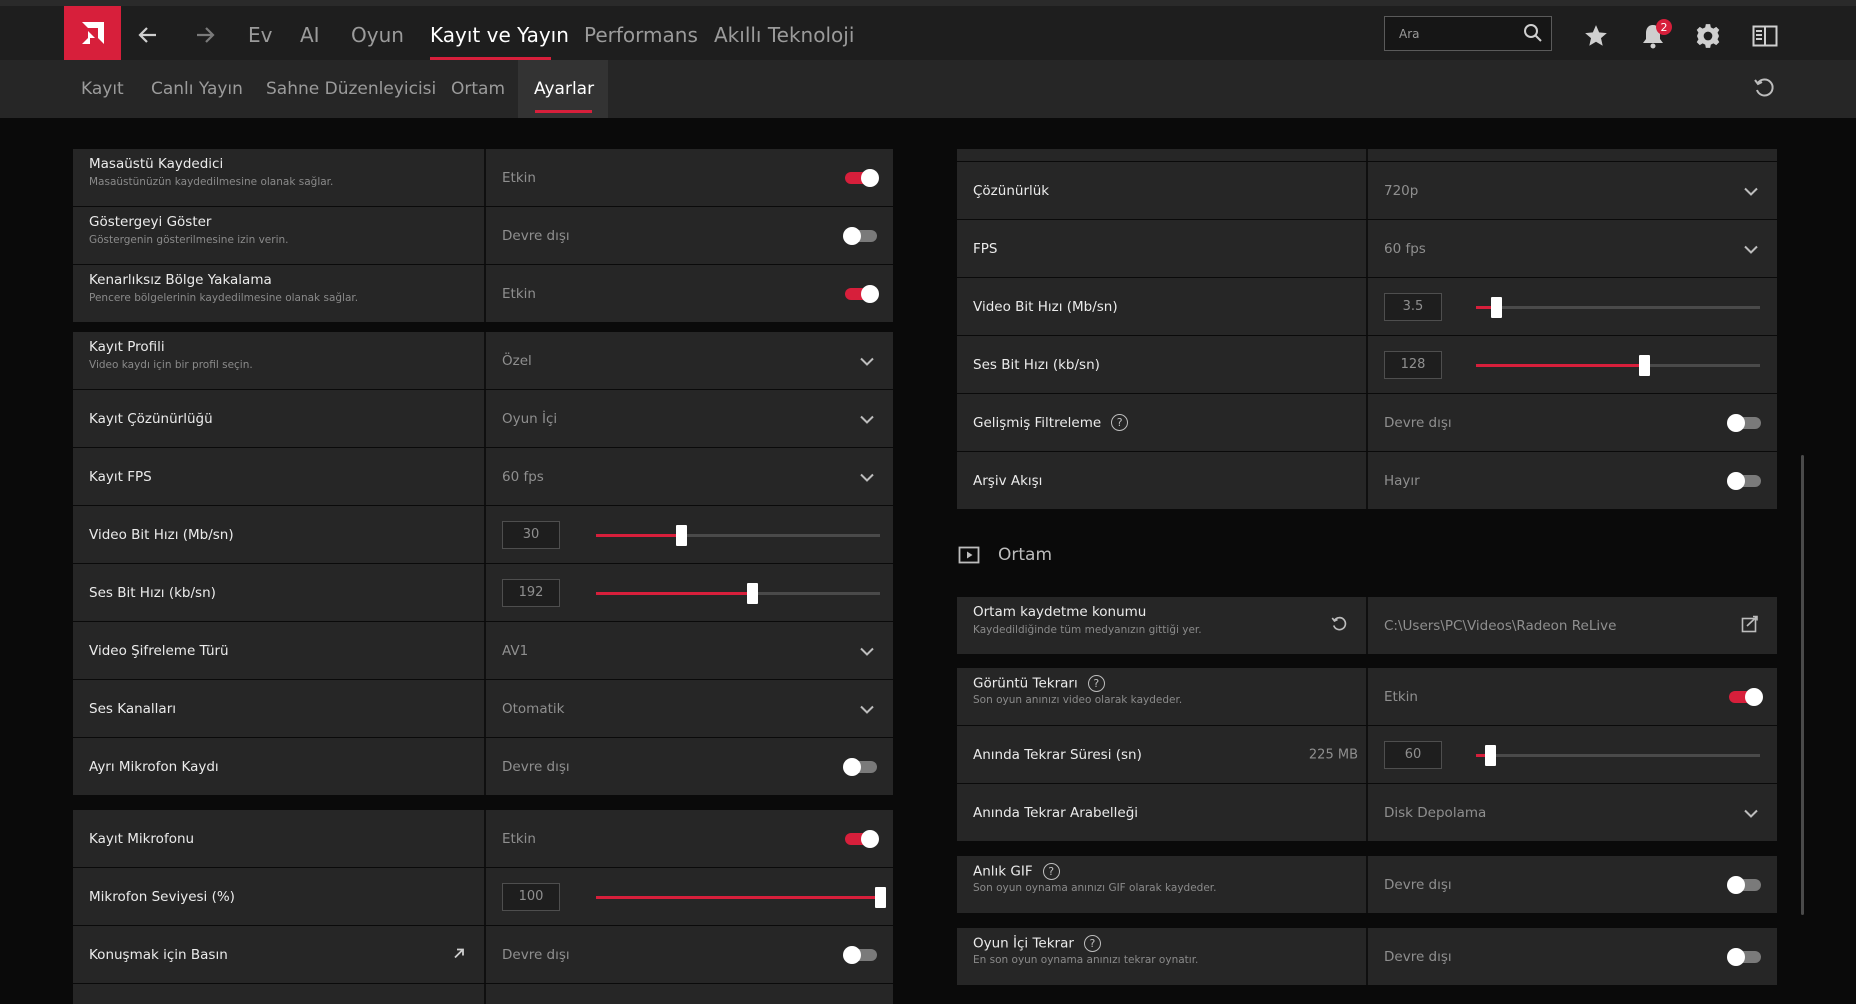 The width and height of the screenshot is (1856, 1004). What do you see at coordinates (1764, 90) in the screenshot?
I see `reset-icon` at bounding box center [1764, 90].